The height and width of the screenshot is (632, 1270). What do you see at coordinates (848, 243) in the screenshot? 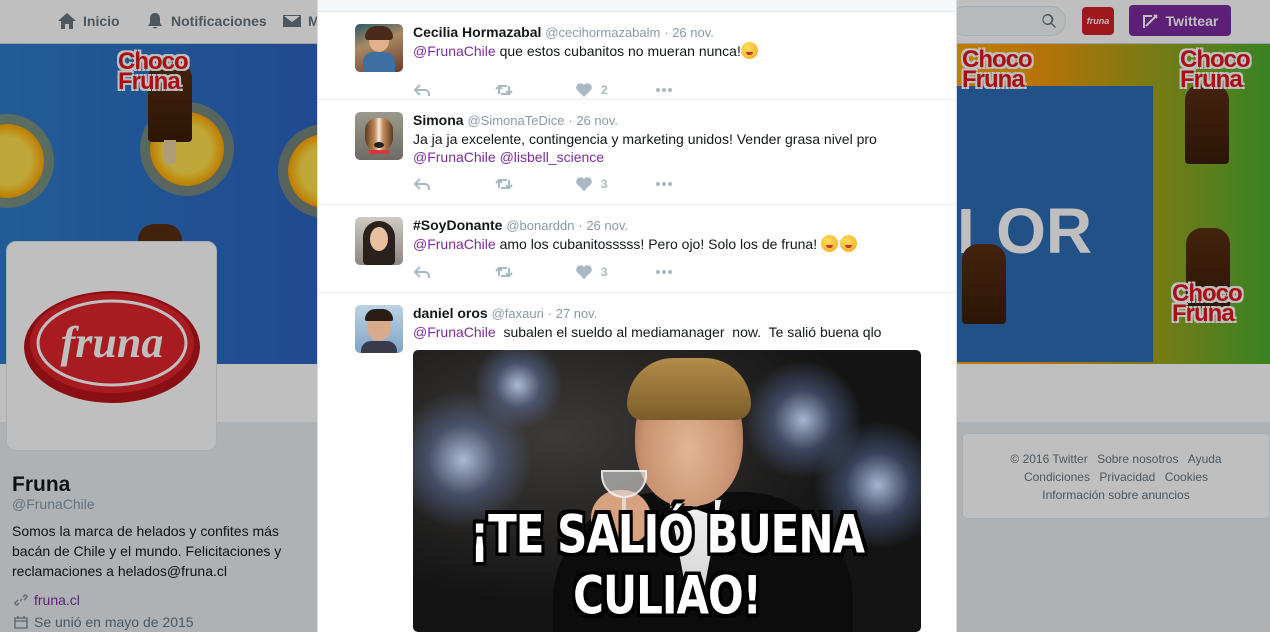
I see `winking-tongue-emoji-icon` at bounding box center [848, 243].